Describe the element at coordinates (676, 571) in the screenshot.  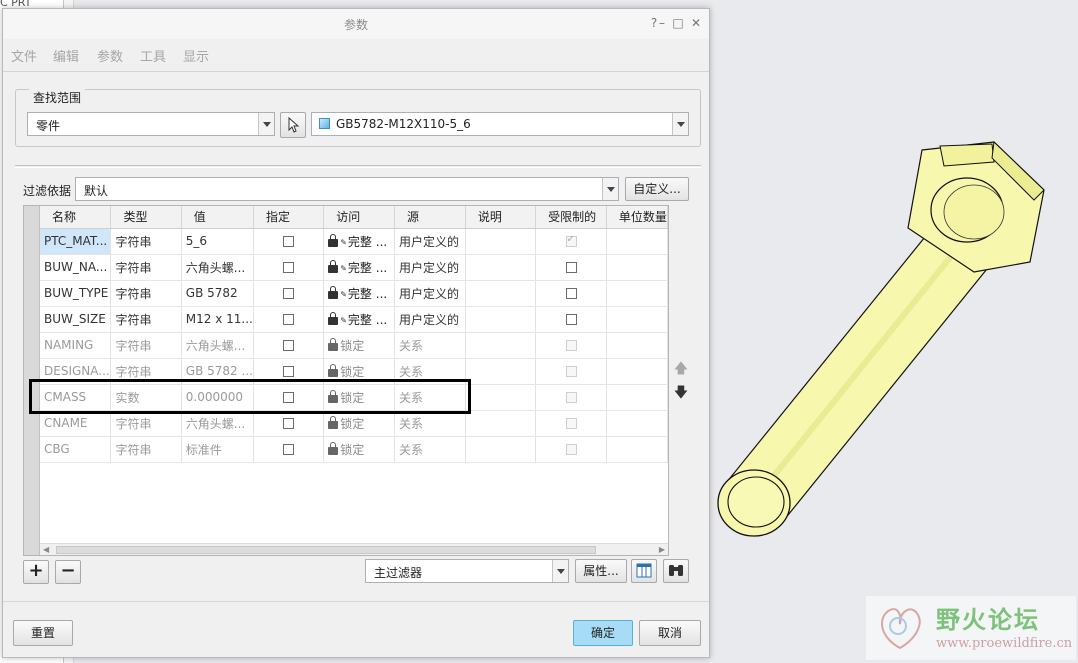
I see `find-button` at that location.